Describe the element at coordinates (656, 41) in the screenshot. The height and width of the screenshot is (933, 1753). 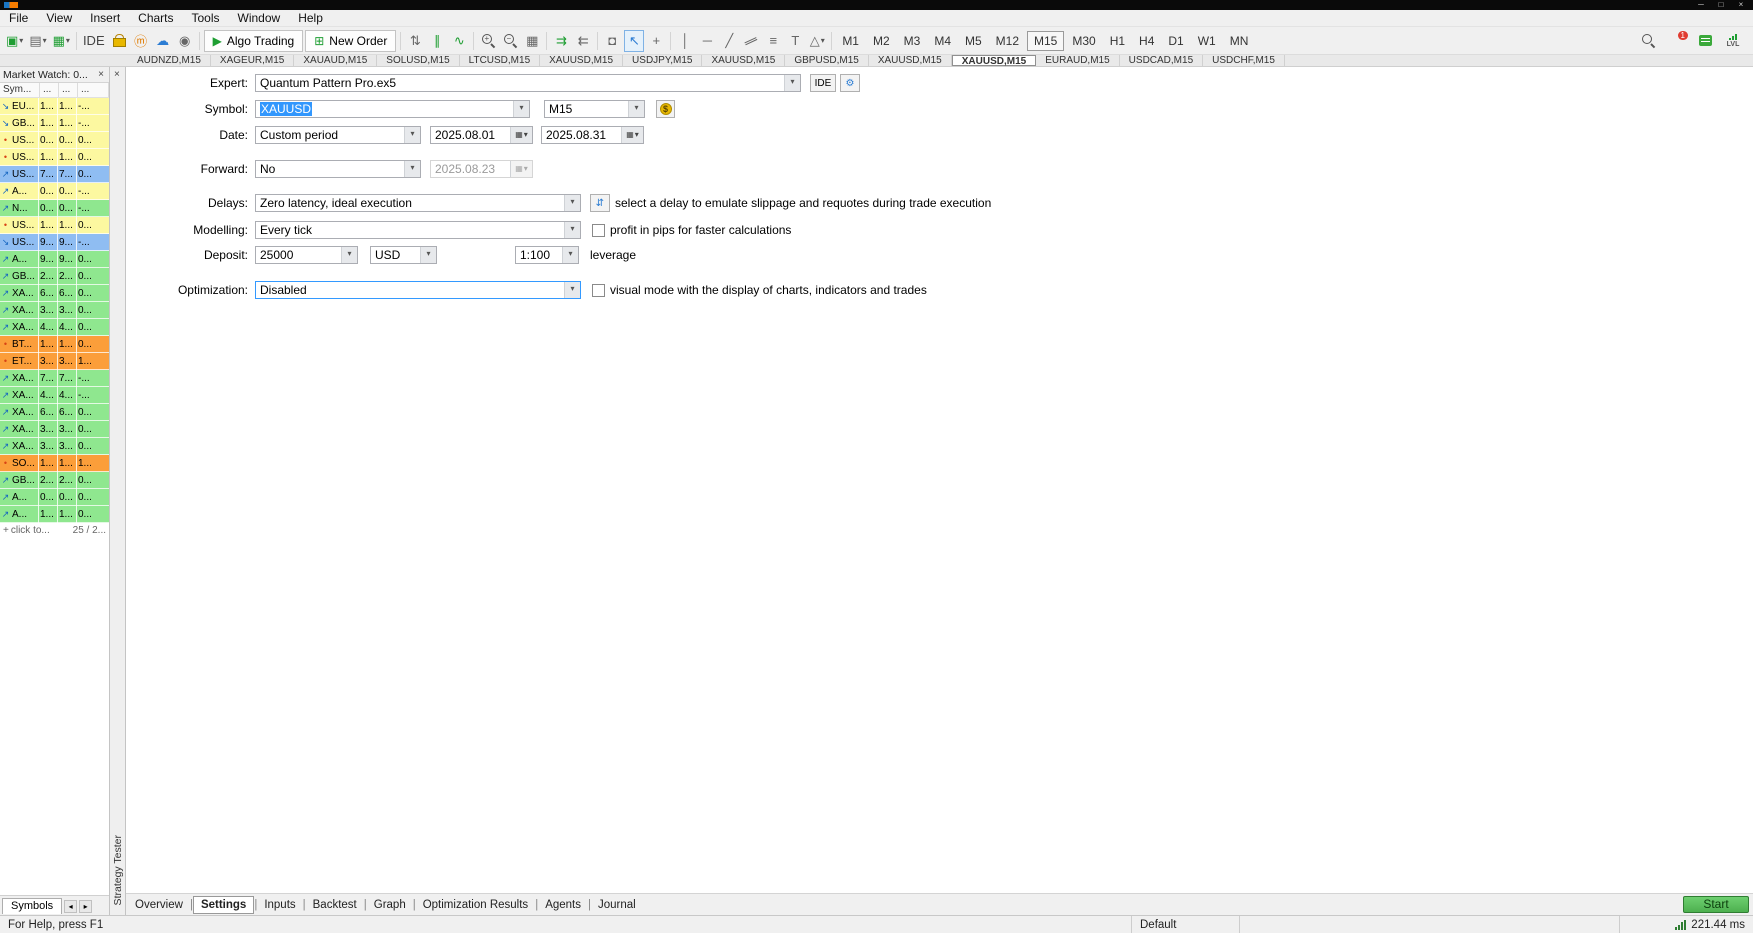
I see `crosshair-button: +` at that location.